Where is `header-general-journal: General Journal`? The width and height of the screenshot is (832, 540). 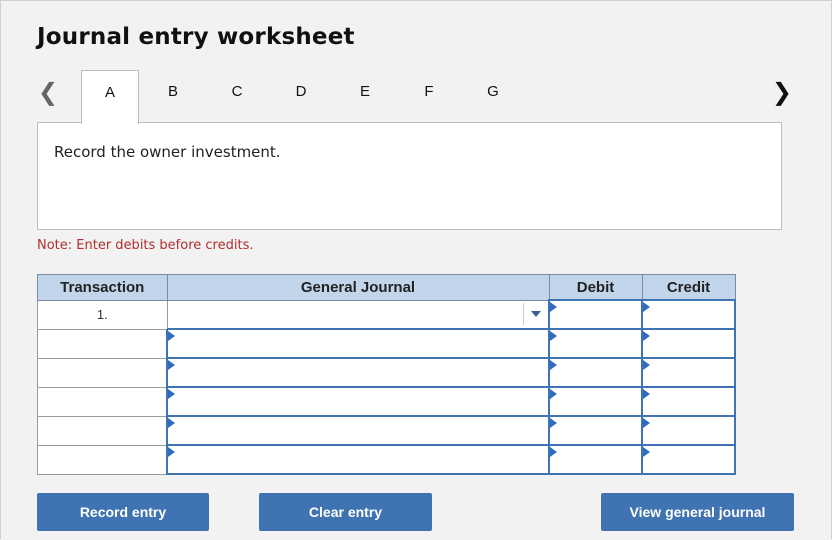
header-general-journal: General Journal is located at coordinates (358, 287).